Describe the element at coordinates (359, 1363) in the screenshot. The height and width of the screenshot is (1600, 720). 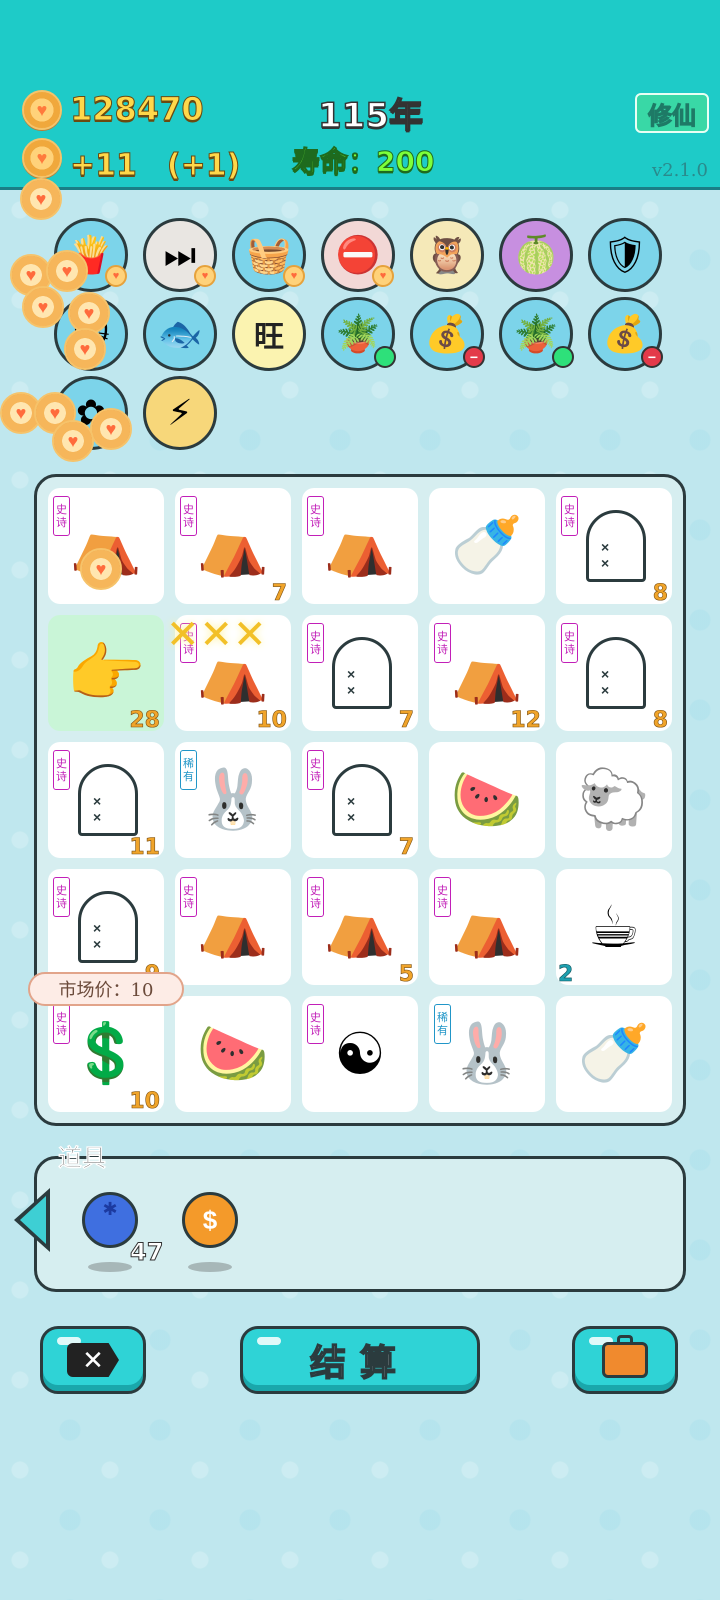
I see `settle-label: 结算` at that location.